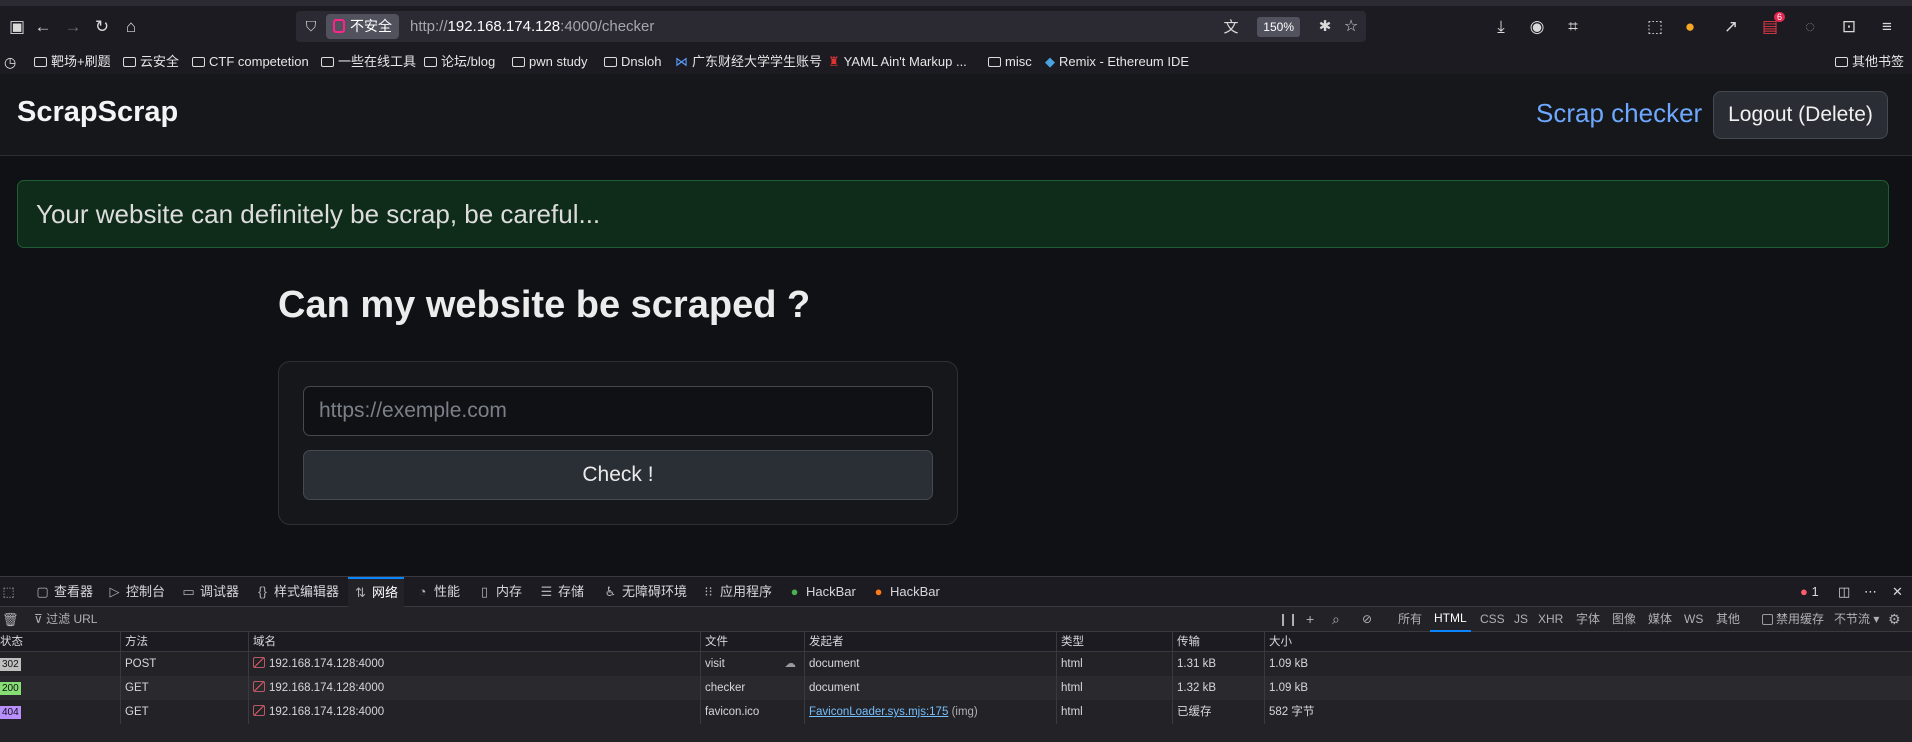 Image resolution: width=1912 pixels, height=742 pixels. I want to click on url-text: http://192.168.174.128:4000/checker, so click(532, 26).